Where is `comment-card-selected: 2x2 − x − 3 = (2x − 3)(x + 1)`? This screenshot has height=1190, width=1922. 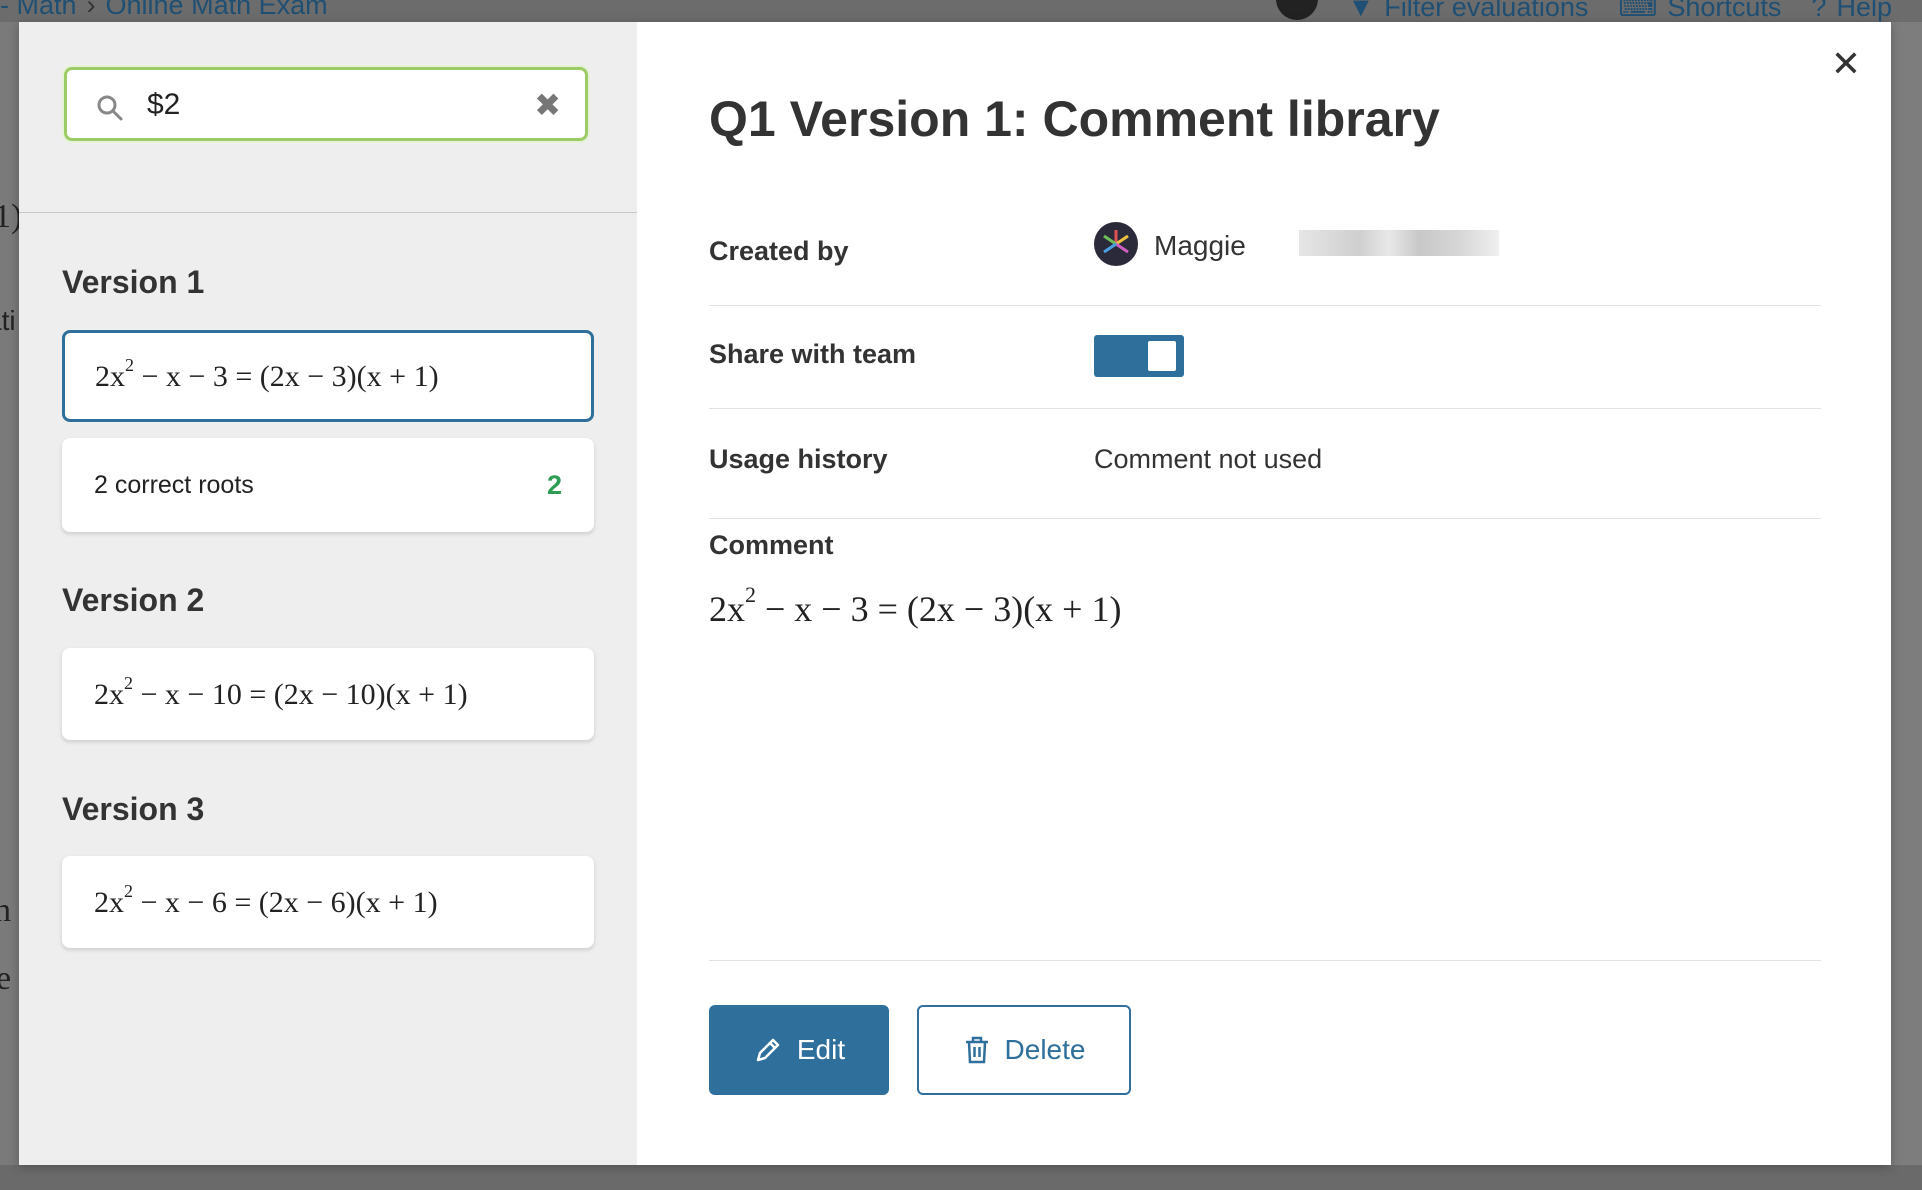 comment-card-selected: 2x2 − x − 3 = (2x − 3)(x + 1) is located at coordinates (328, 376).